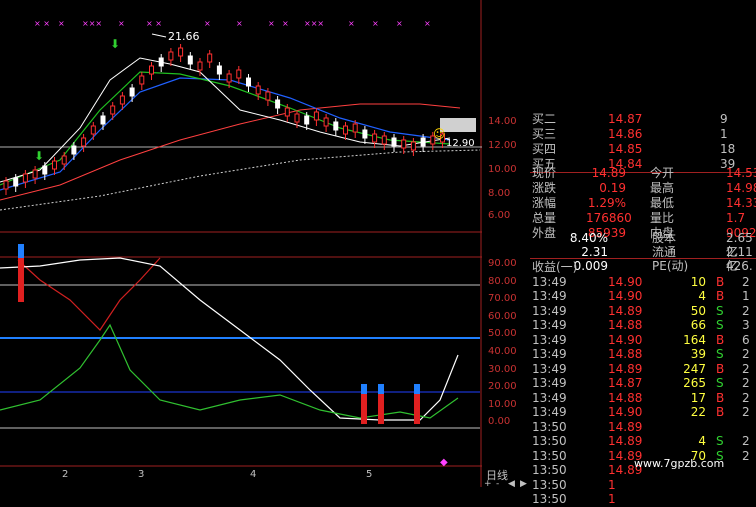  What do you see at coordinates (634, 149) in the screenshot?
I see `order-book-row: 买四 14.85 18` at bounding box center [634, 149].